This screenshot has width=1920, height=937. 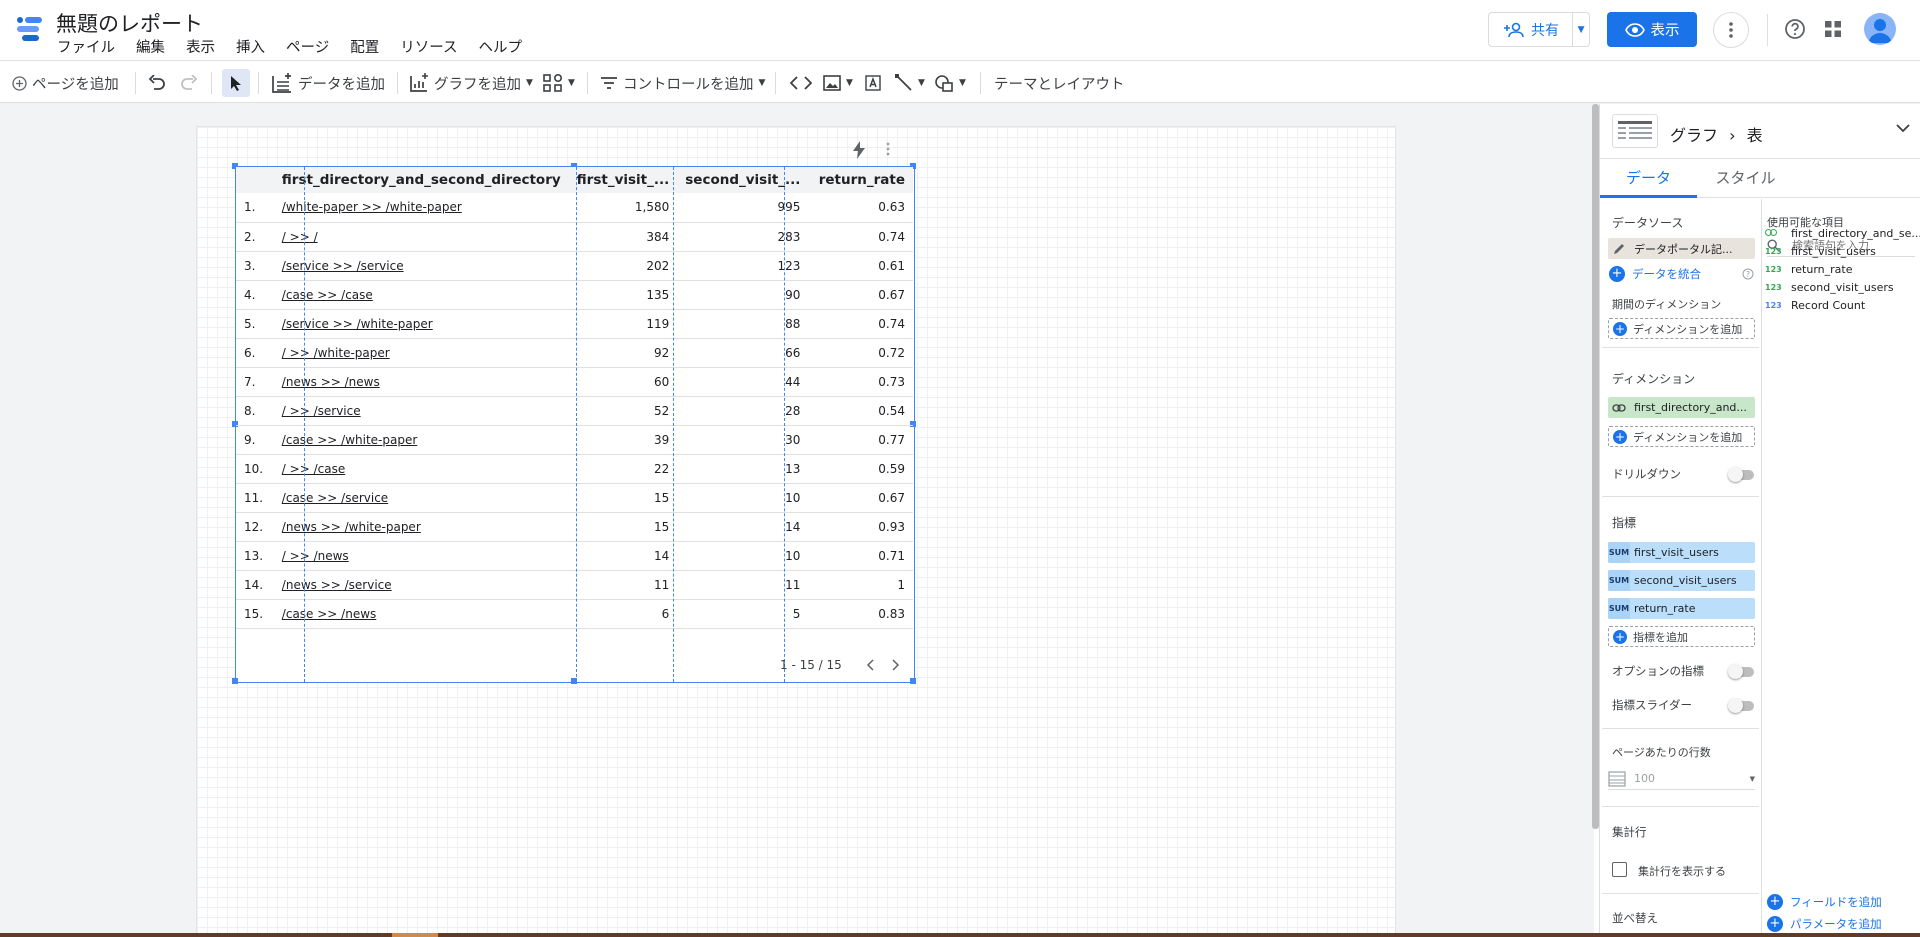 I want to click on apps-grid-icon, so click(x=1833, y=29).